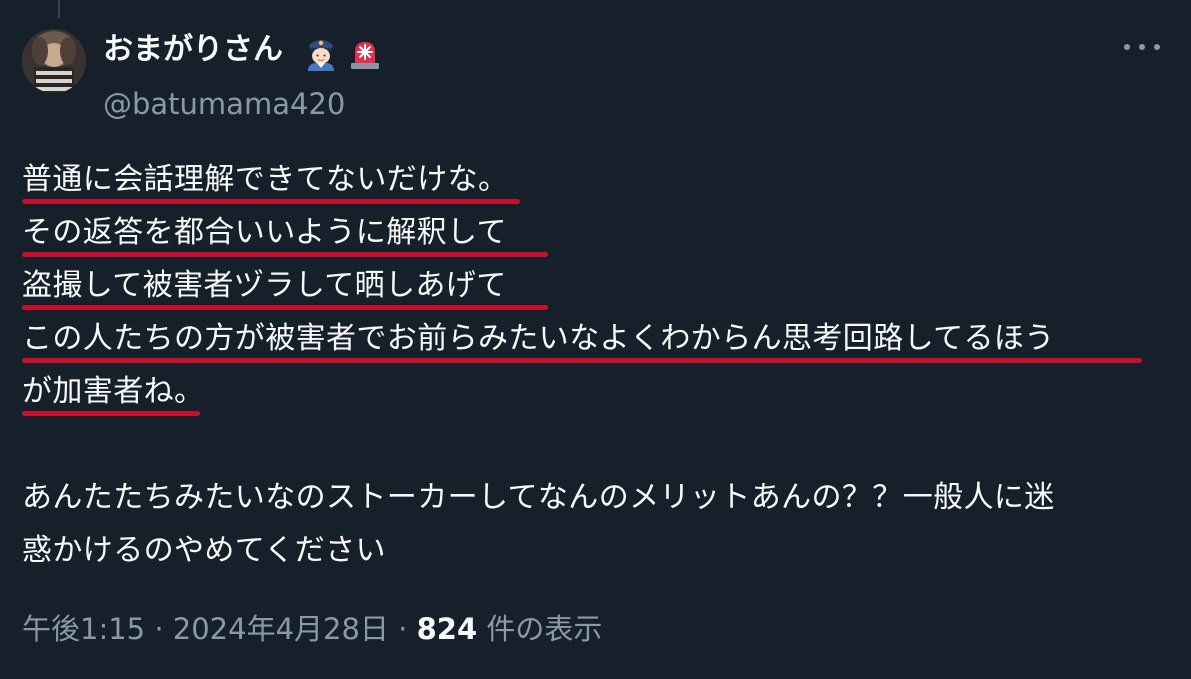  I want to click on tweet-time: 午後1:15, so click(83, 629).